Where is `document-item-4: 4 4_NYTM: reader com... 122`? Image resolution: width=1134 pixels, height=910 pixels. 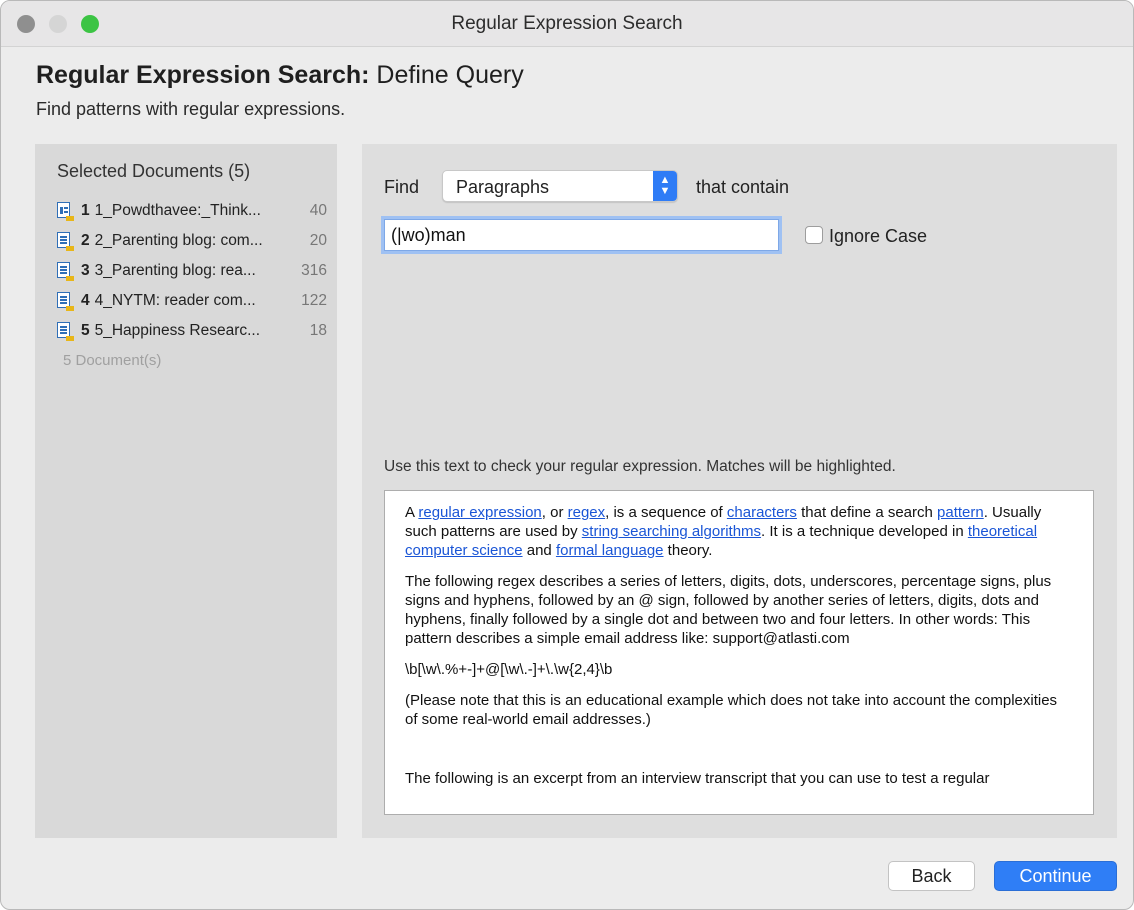
document-item-4: 4 4_NYTM: reader com... 122 is located at coordinates (192, 301).